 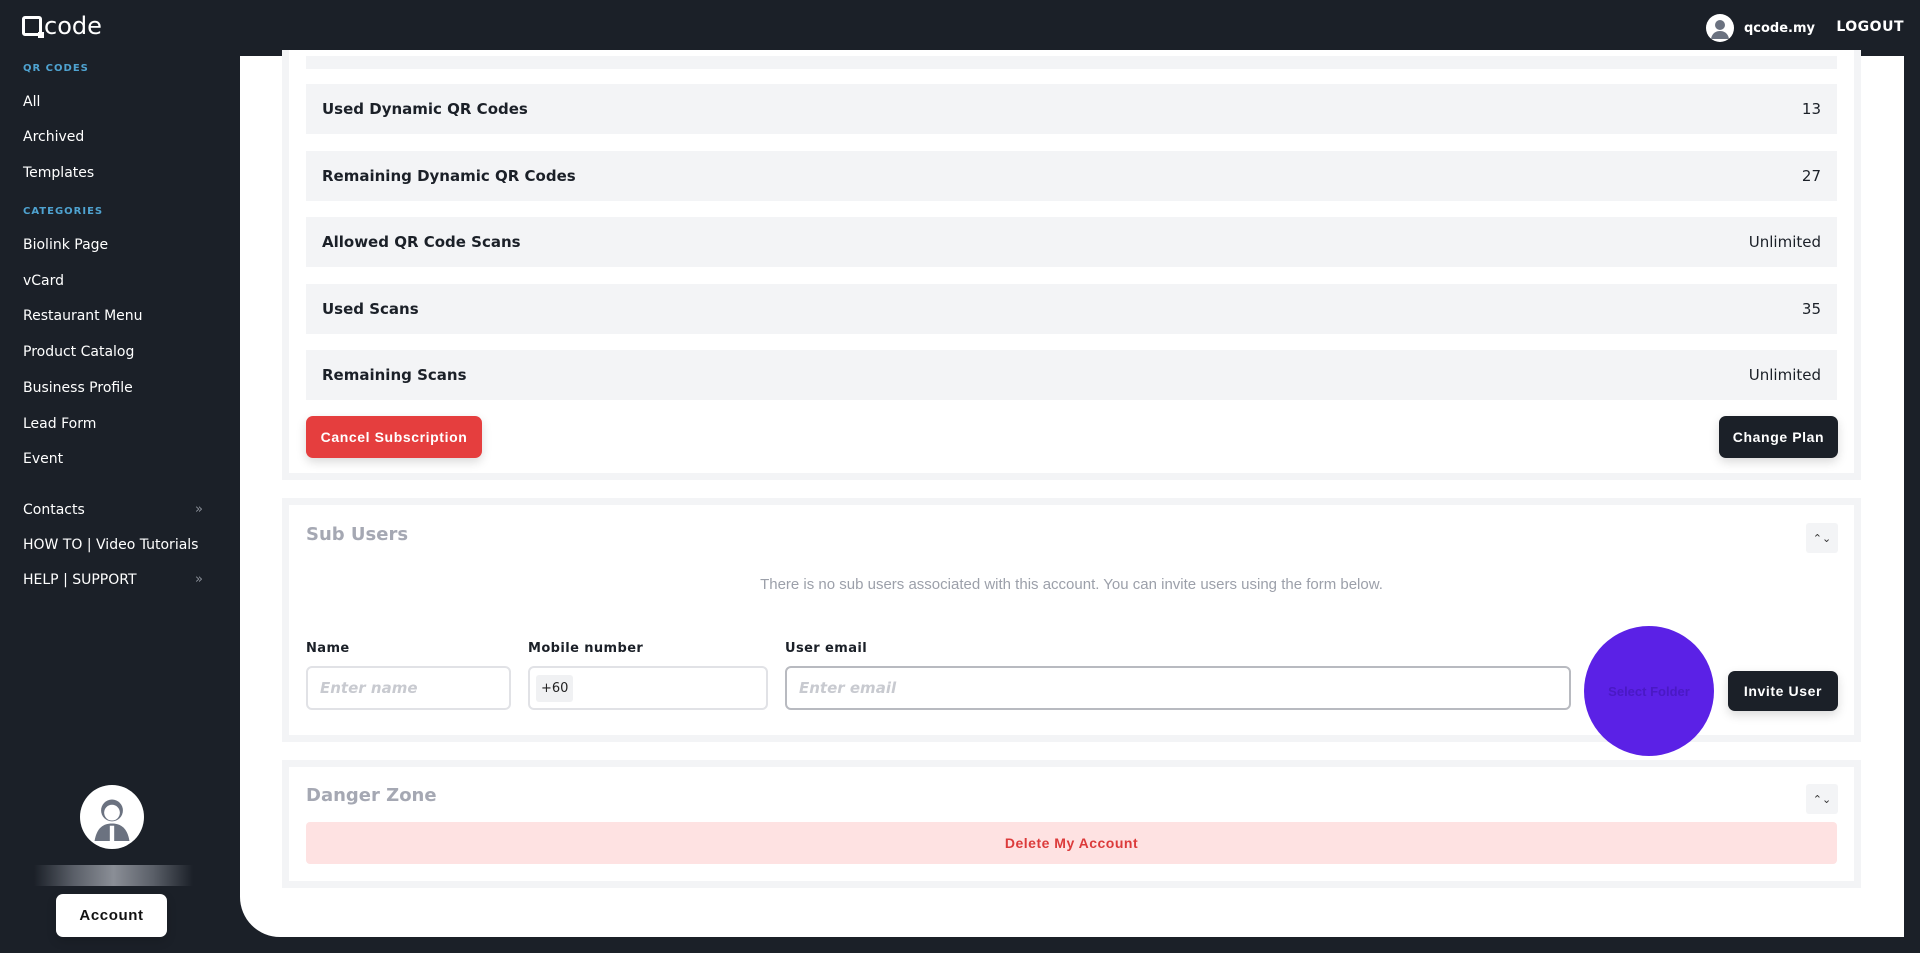 What do you see at coordinates (54, 510) in the screenshot?
I see `sidebar-item-label: Contacts` at bounding box center [54, 510].